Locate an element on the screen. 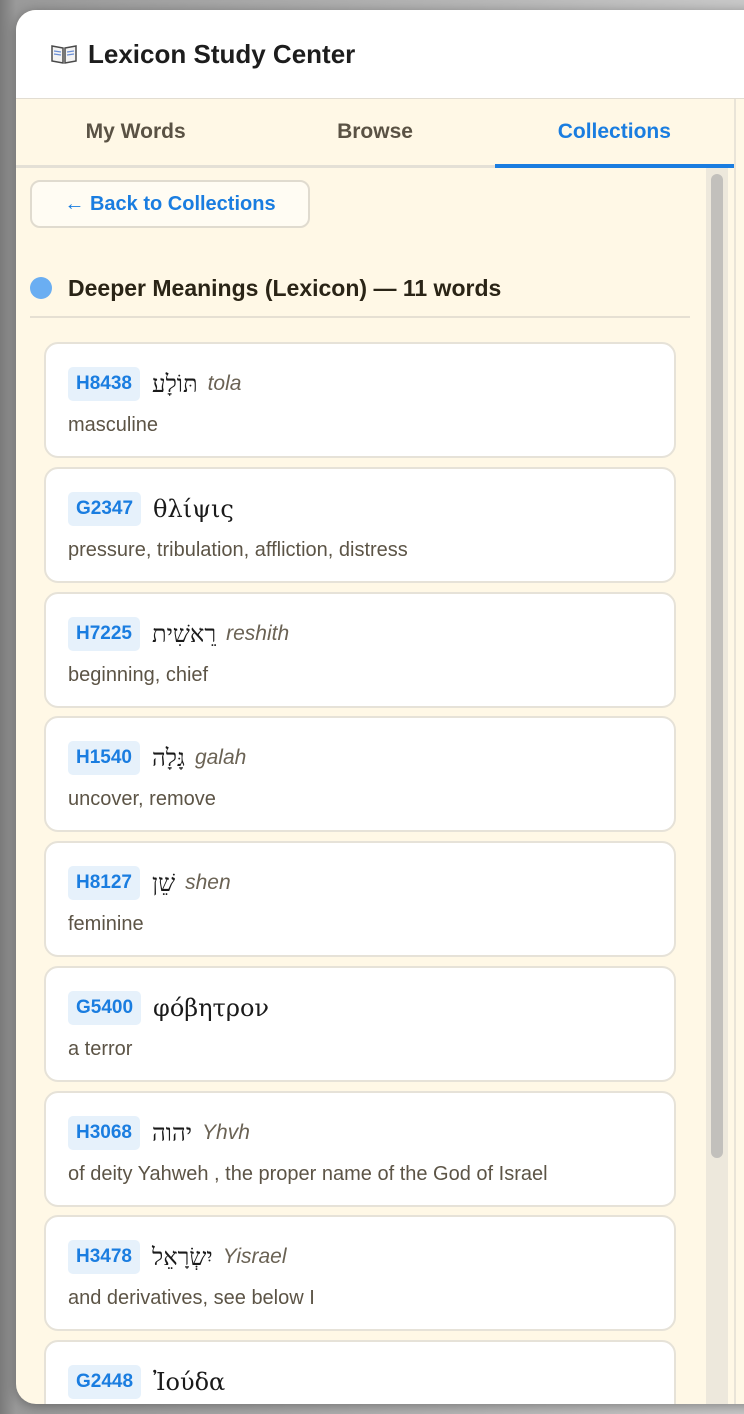 This screenshot has height=1414, width=744. lemma-text: רֵאשִׁית is located at coordinates (184, 633).